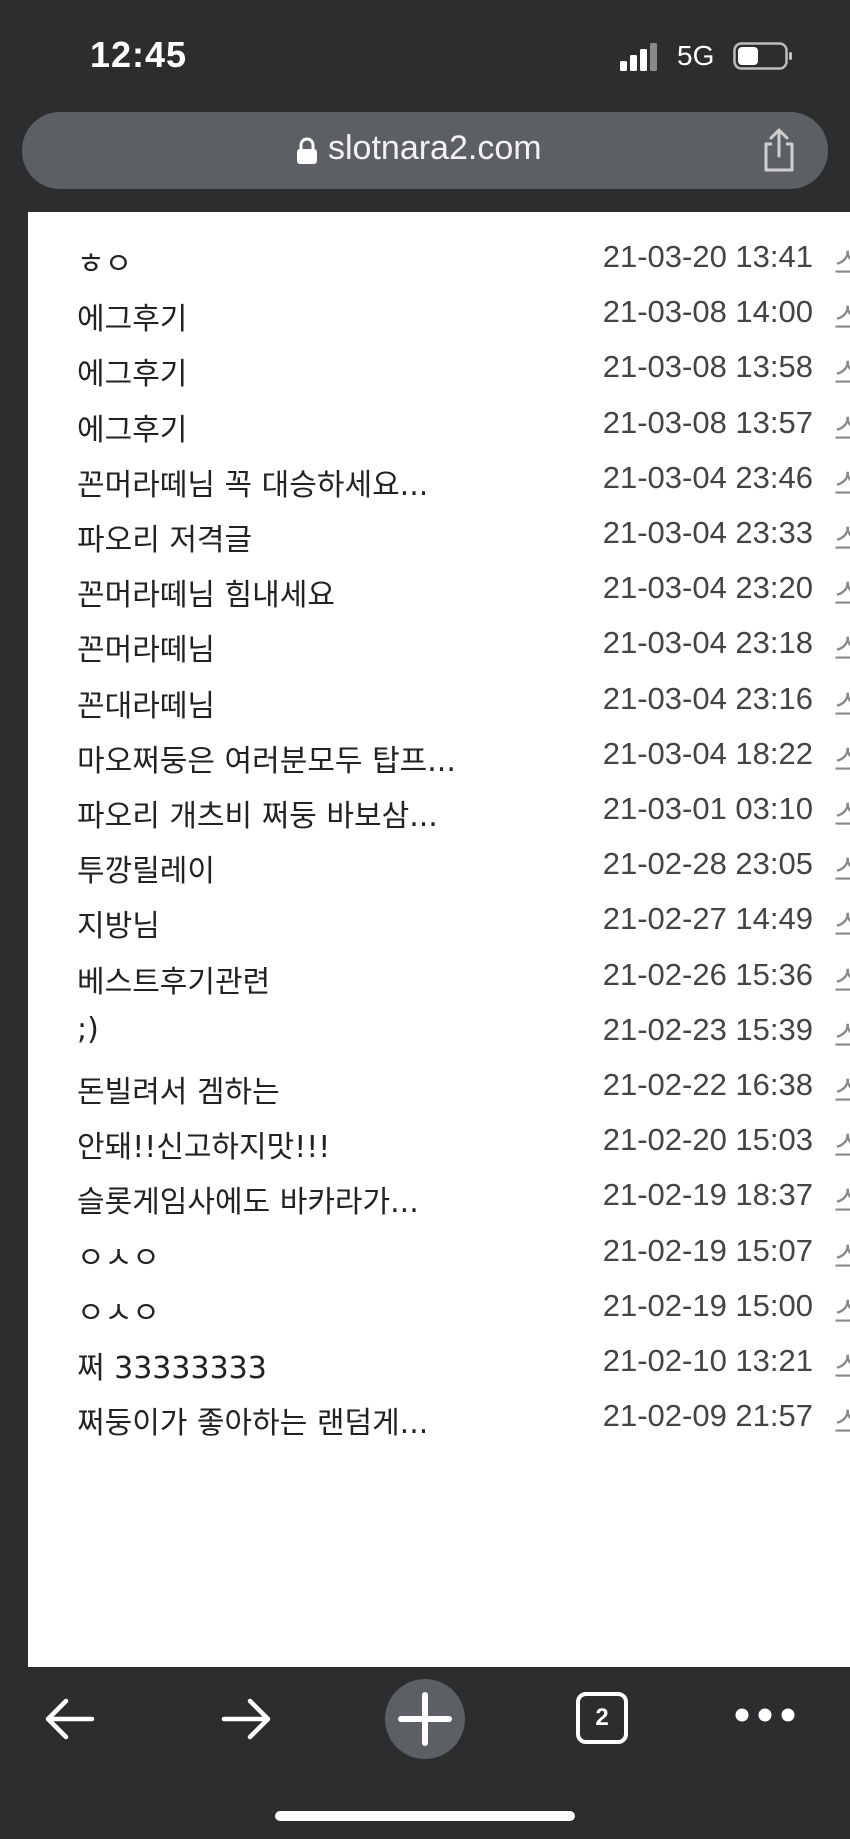  What do you see at coordinates (707, 753) in the screenshot?
I see `post-date: 21-03-04 18:22` at bounding box center [707, 753].